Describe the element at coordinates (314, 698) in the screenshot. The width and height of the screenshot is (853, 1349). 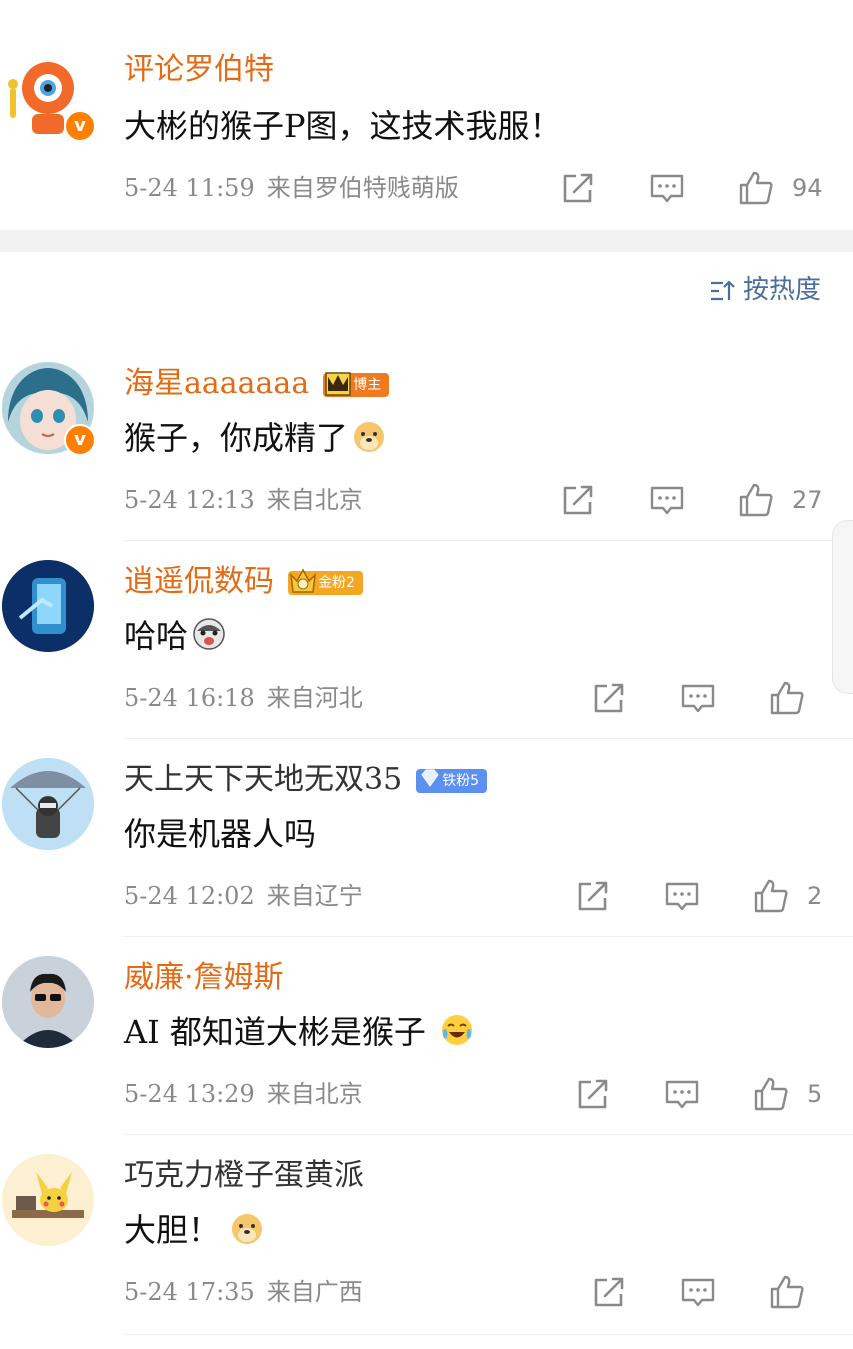
I see `comment-source: 来自河北` at that location.